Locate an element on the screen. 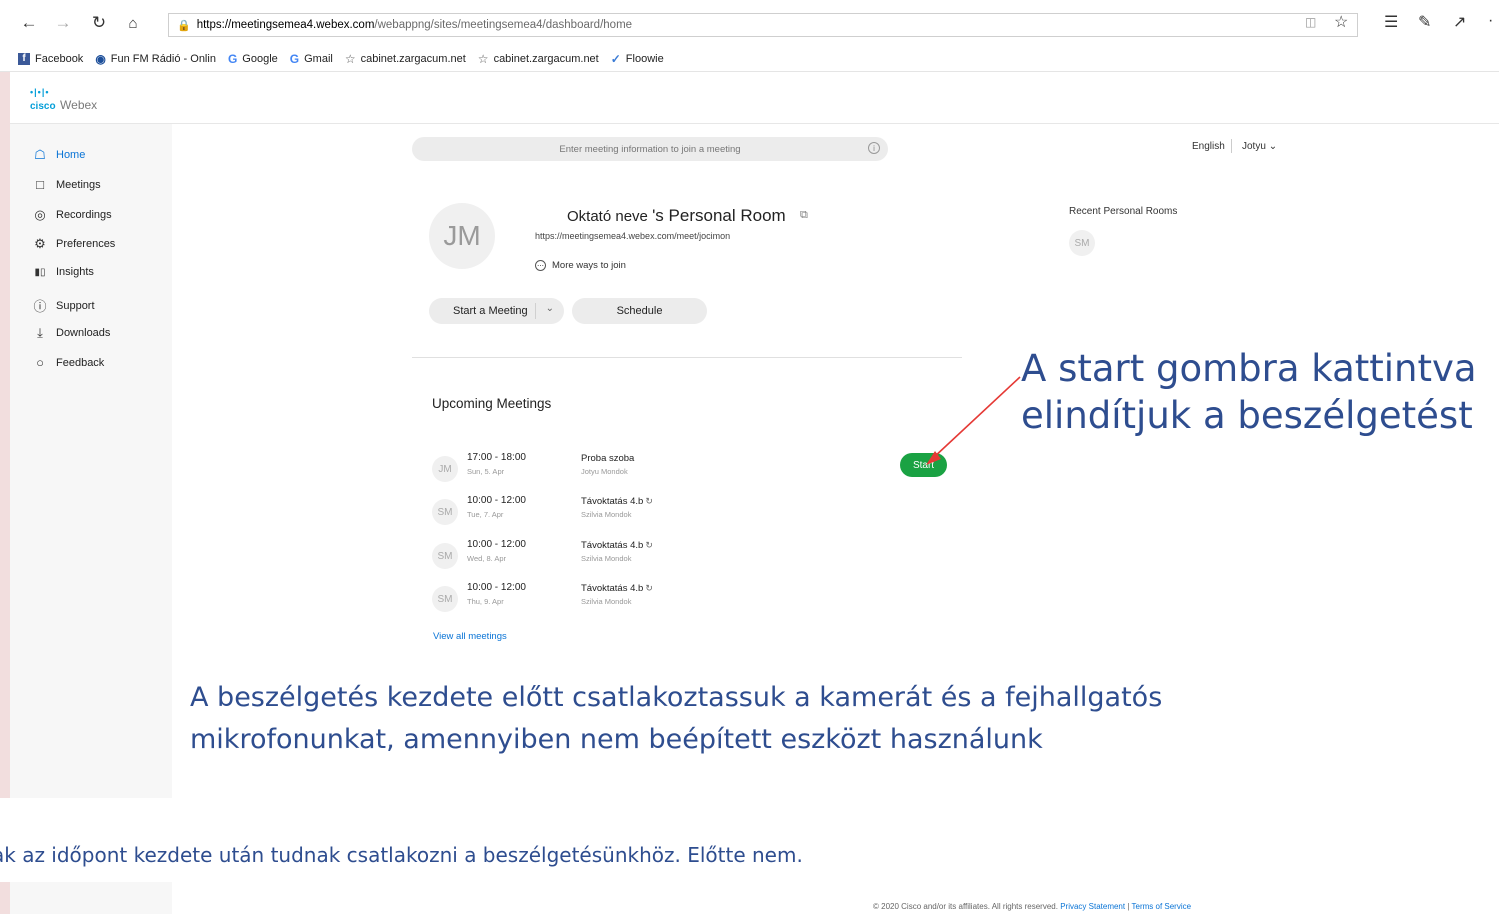  annotation-arrow is located at coordinates (973, 420).